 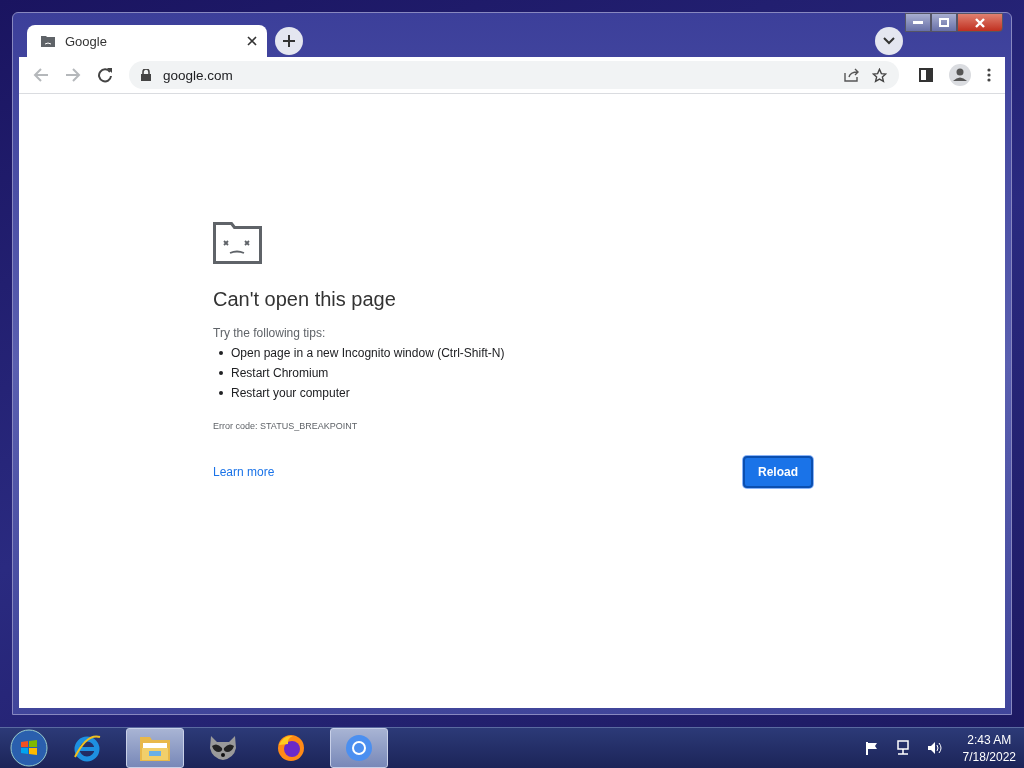 I want to click on ie-icon, so click(x=87, y=748).